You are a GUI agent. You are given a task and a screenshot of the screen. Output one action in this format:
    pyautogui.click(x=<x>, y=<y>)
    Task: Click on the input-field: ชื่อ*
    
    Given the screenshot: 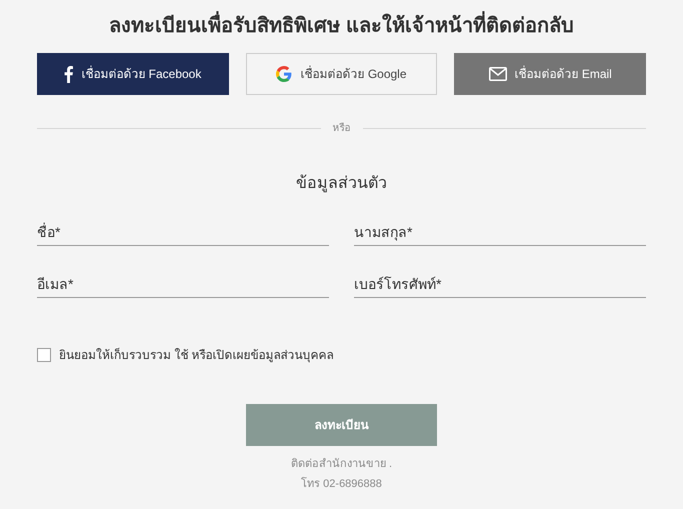 What is the action you would take?
    pyautogui.click(x=183, y=233)
    